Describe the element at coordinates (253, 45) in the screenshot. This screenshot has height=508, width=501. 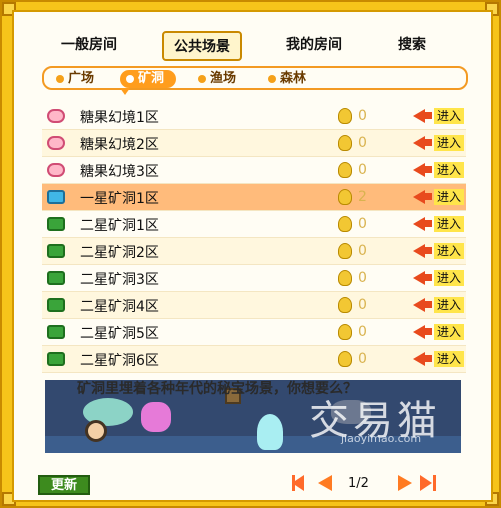
I see `main-tabs: 一般房间 公共场景 我的房间 搜索` at that location.